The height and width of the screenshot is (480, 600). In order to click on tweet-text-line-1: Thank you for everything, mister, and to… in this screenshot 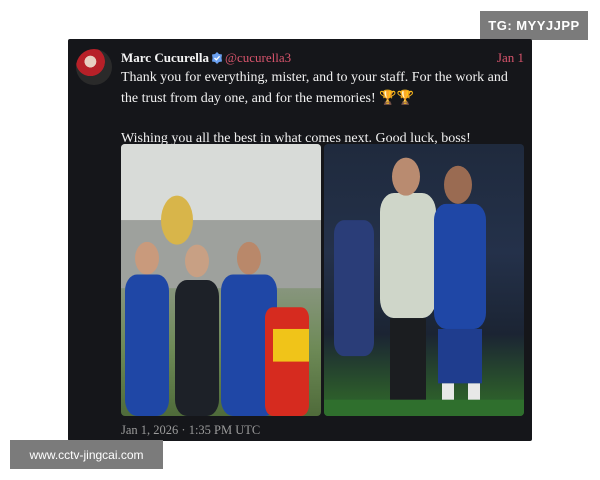, I will do `click(314, 88)`.